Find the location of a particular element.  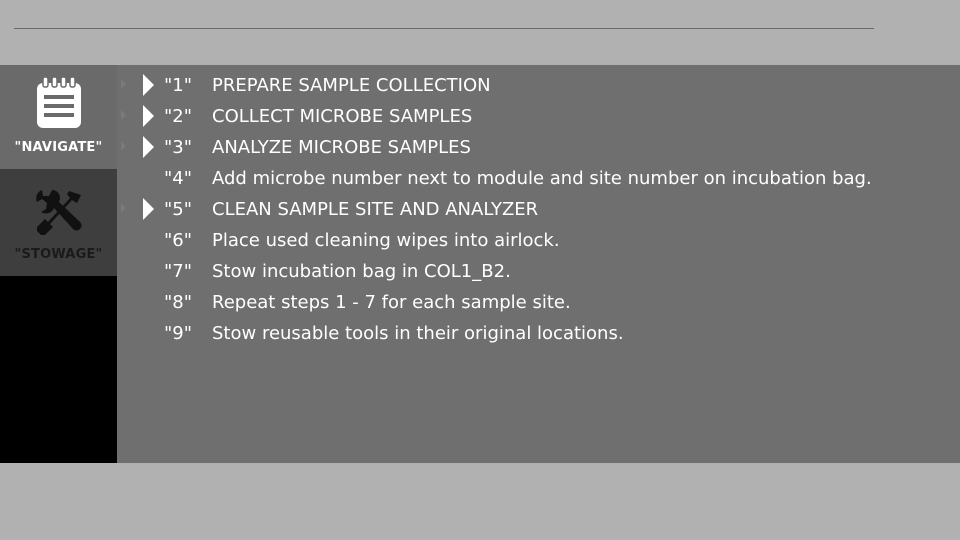

step-section-title: COLLECT MICROBE SAMPLES is located at coordinates (342, 116).